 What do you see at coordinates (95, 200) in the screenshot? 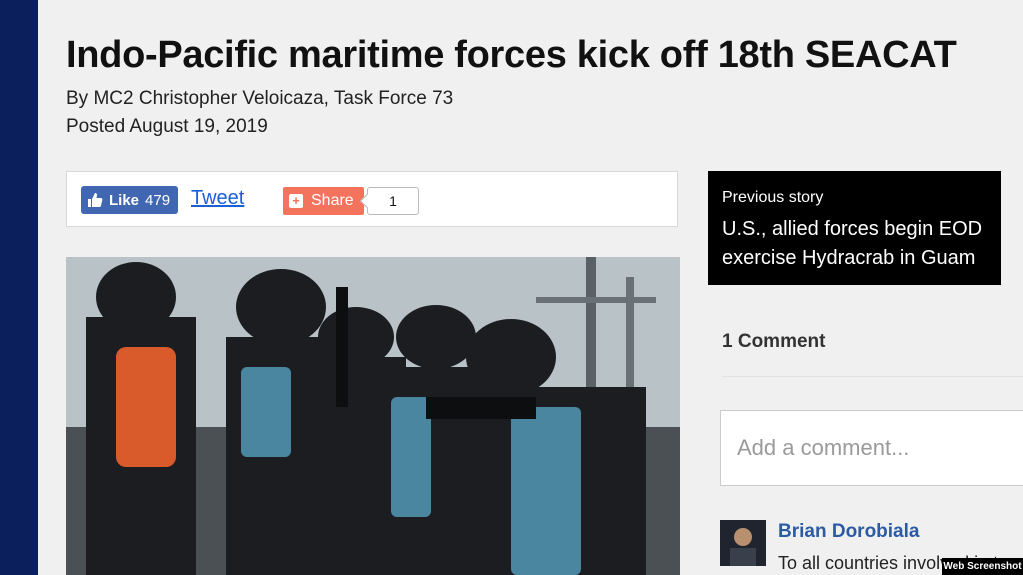
I see `thumbs-up-icon` at bounding box center [95, 200].